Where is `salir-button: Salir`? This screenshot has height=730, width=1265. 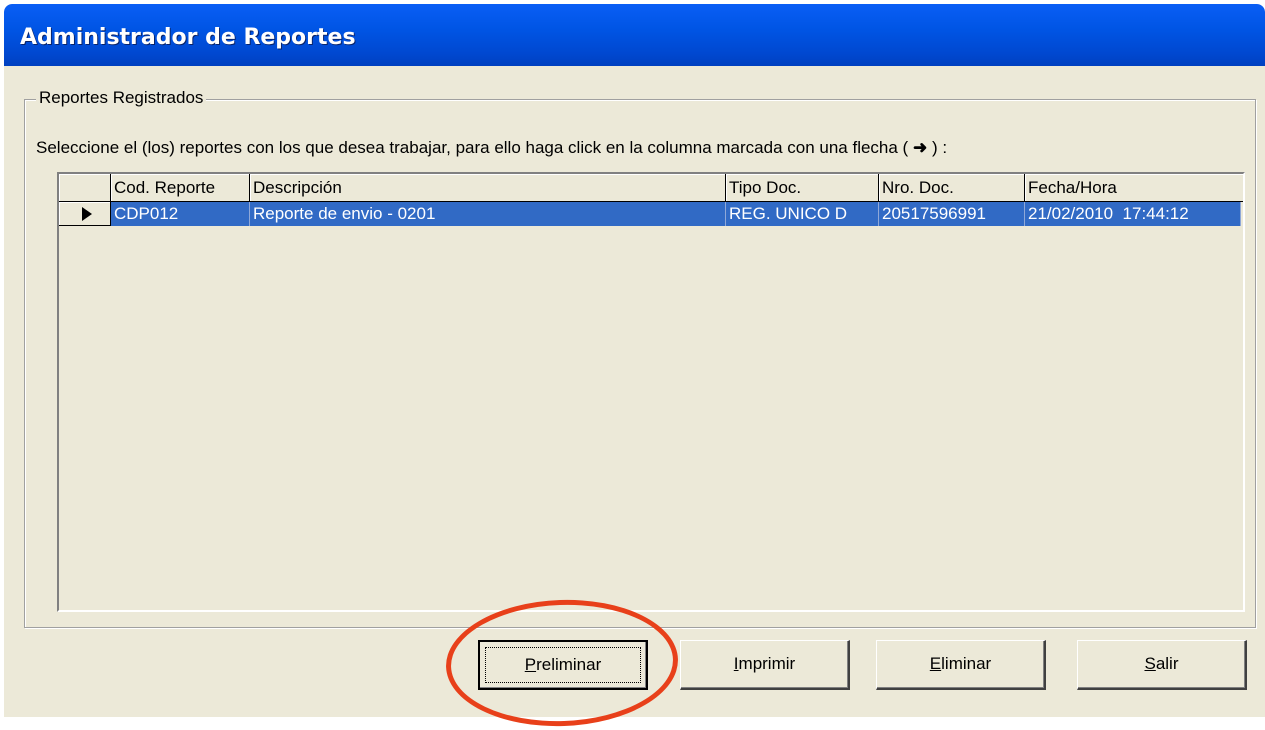
salir-button: Salir is located at coordinates (1162, 665).